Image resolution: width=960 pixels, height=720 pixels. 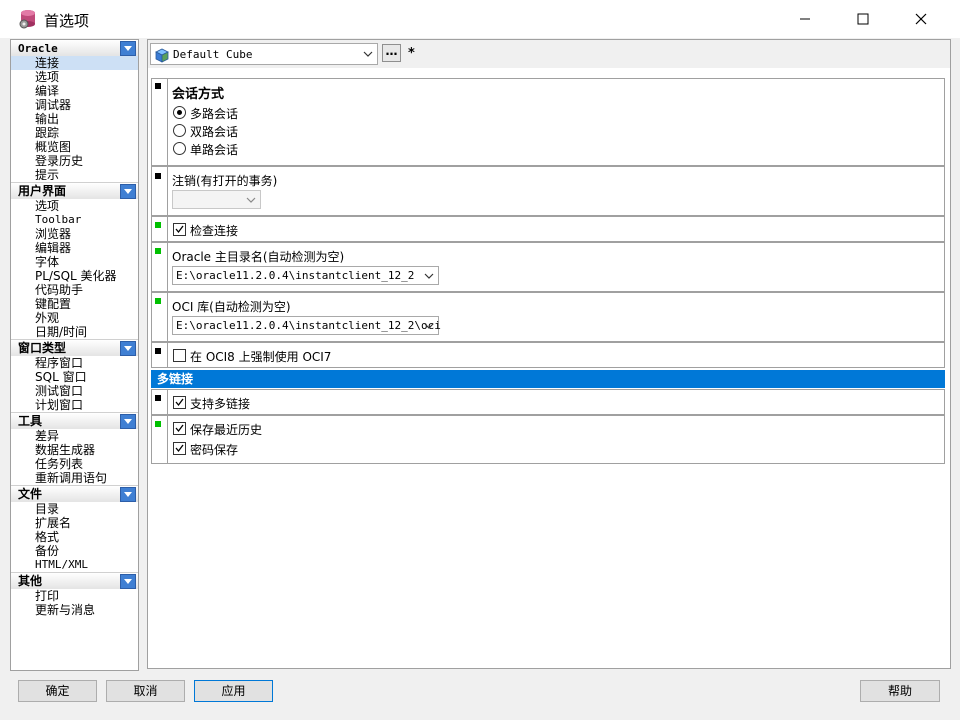 I want to click on nav-category-oracle: Oracle, so click(x=74, y=48).